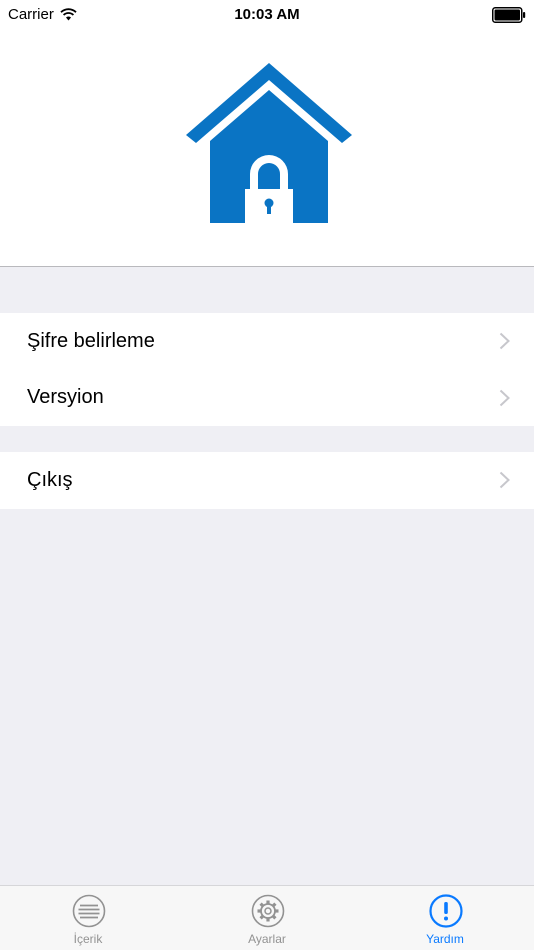  I want to click on status-bar: Carrier 10:03 AM, so click(267, 15).